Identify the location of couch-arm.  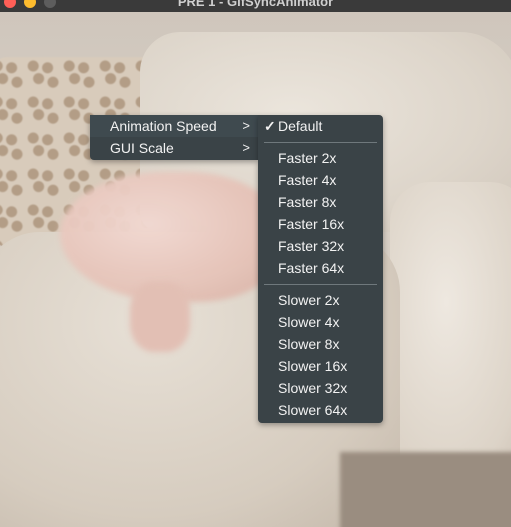
(450, 332).